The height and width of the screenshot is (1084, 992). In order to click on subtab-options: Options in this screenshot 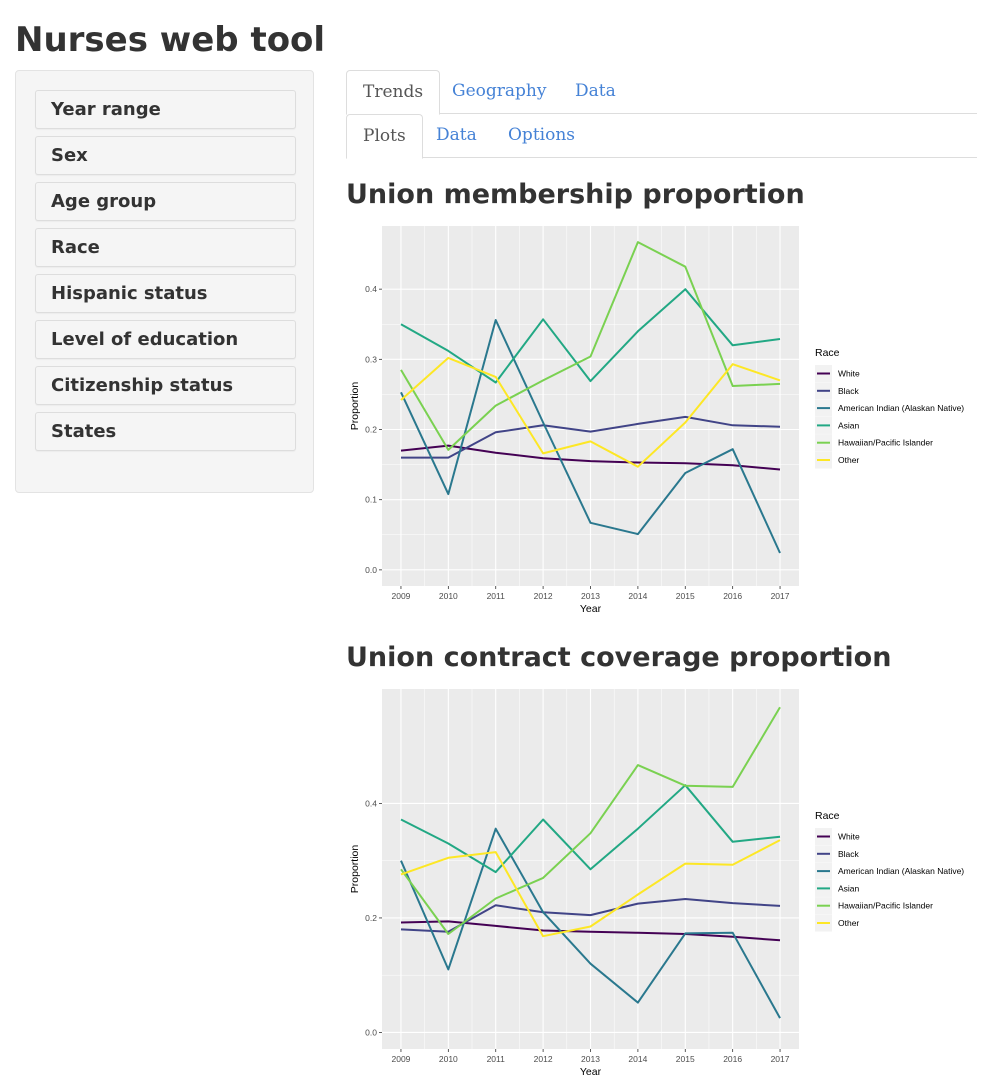, I will do `click(541, 136)`.